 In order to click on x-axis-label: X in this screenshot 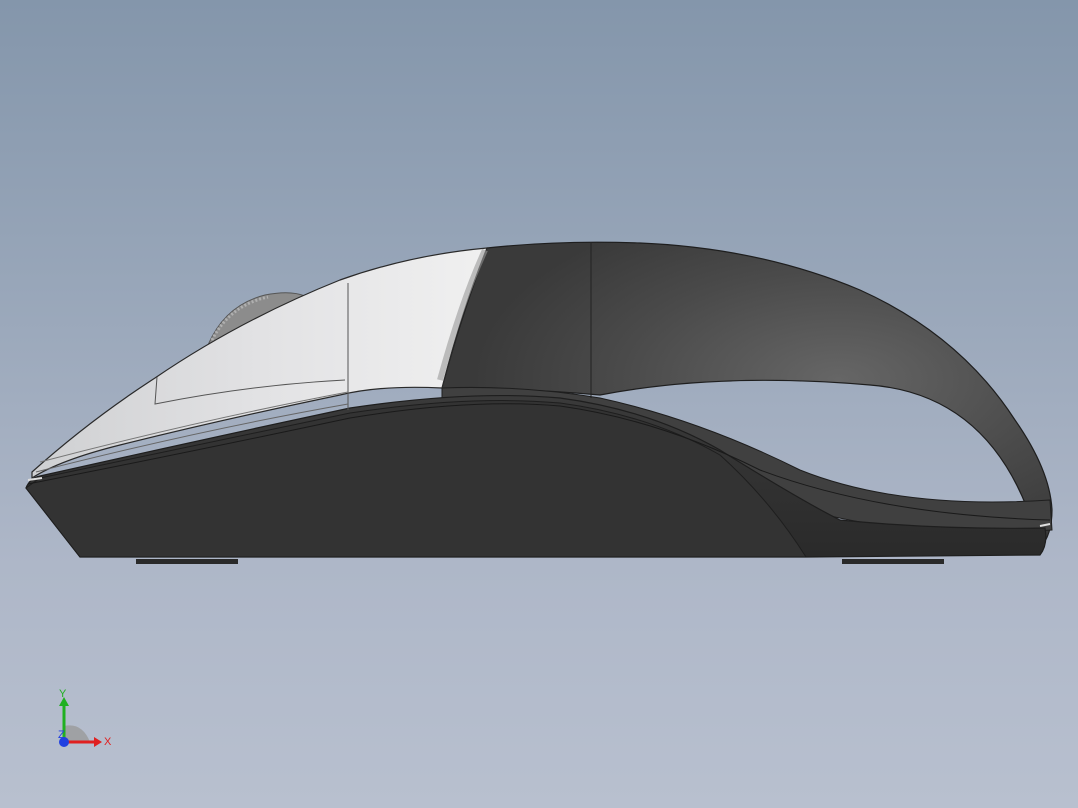, I will do `click(108, 742)`.